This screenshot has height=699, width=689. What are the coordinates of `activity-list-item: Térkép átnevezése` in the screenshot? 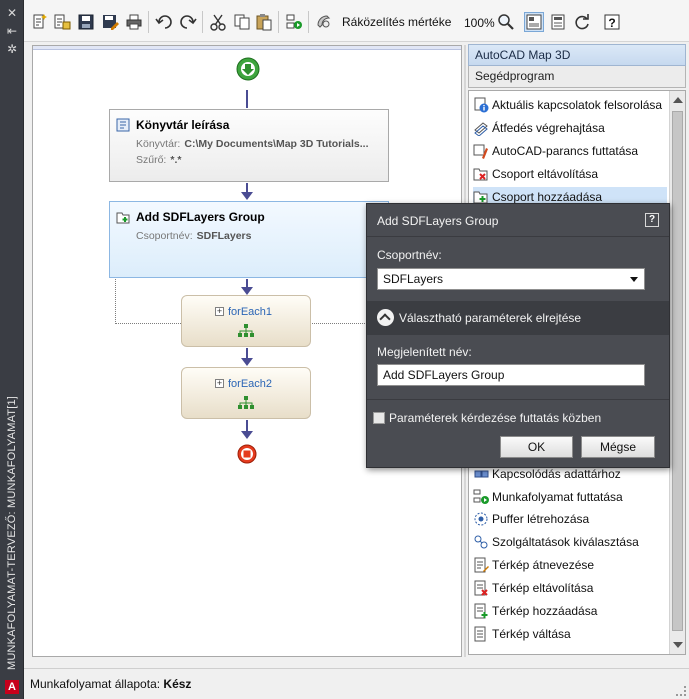 It's located at (570, 565).